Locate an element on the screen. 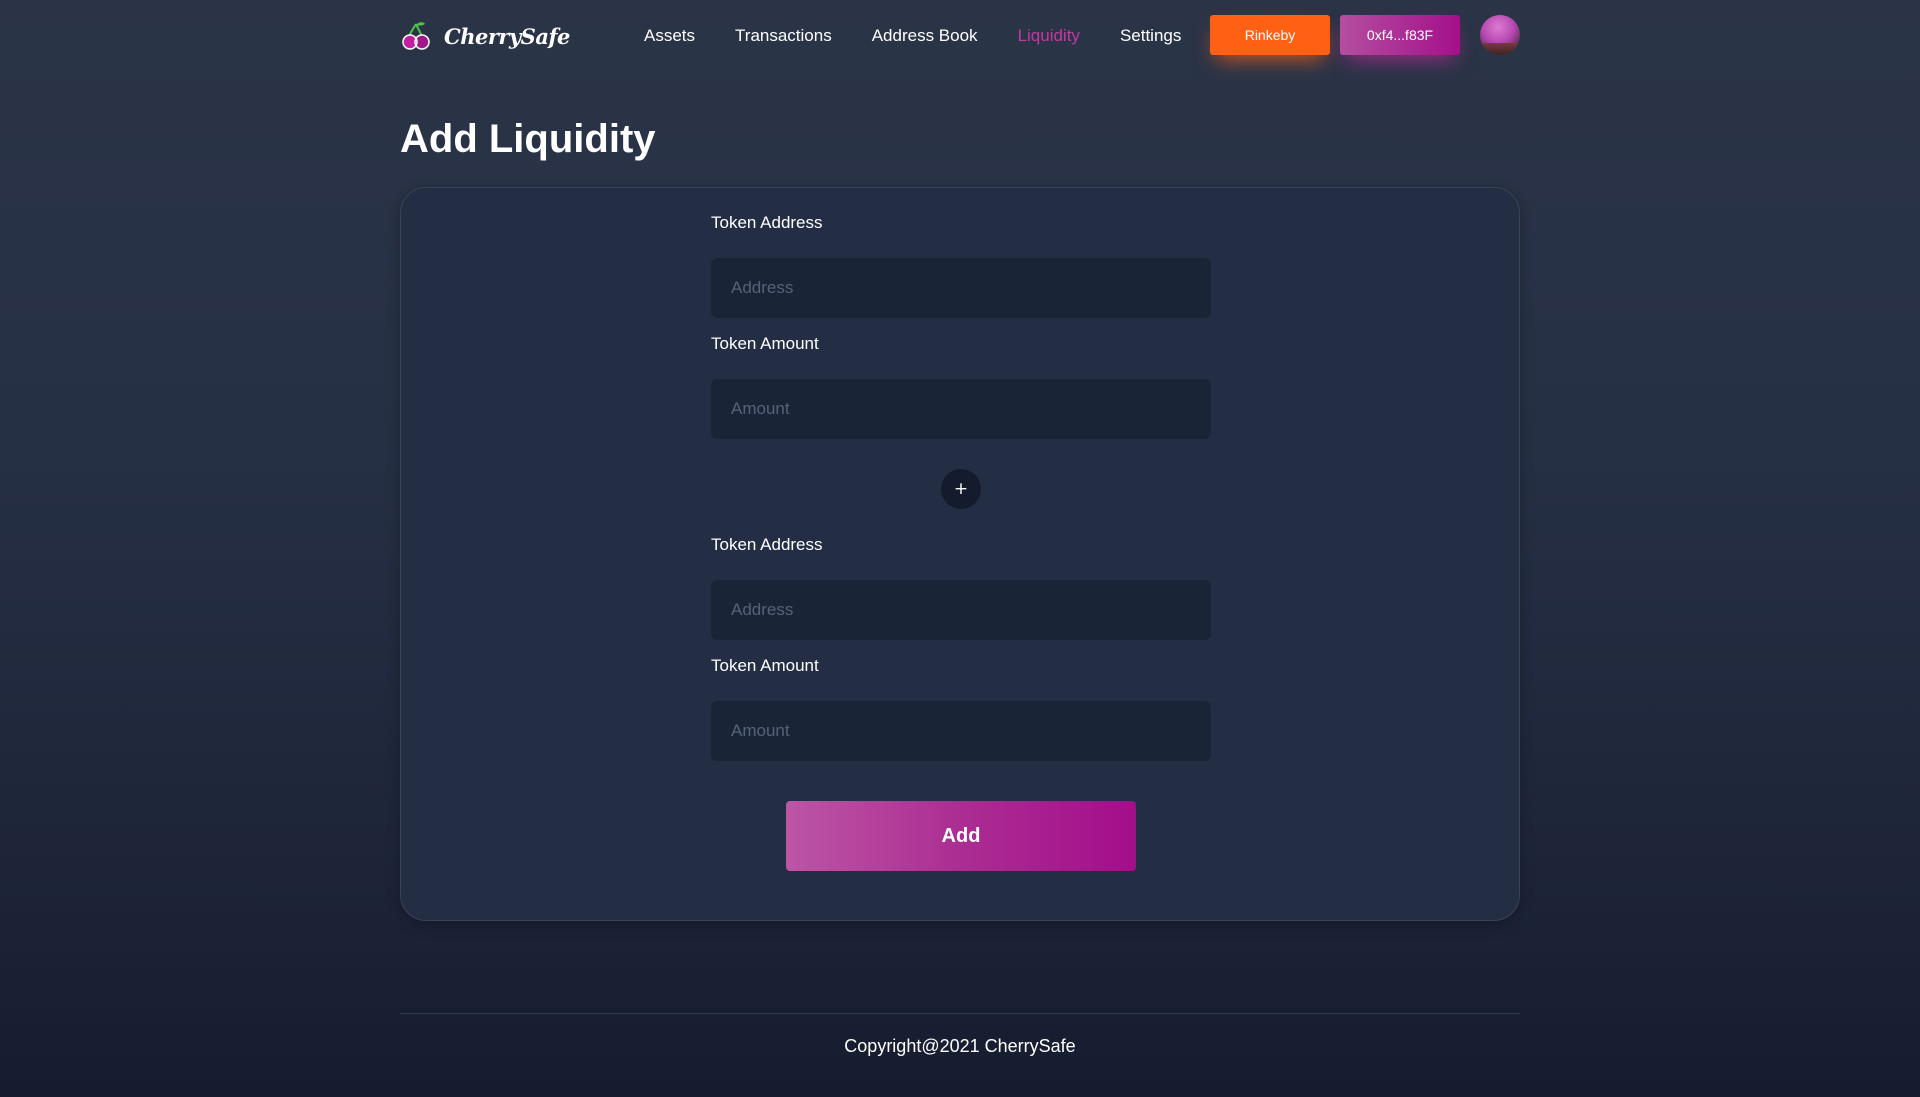  token-b-amount-label: Token Amount is located at coordinates (765, 665).